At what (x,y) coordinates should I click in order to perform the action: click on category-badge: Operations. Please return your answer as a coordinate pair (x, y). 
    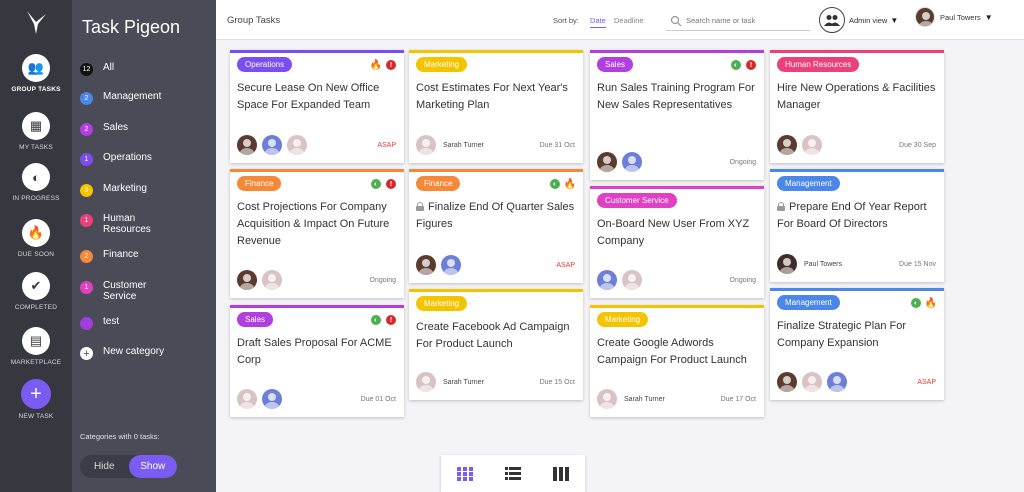
    Looking at the image, I should click on (265, 64).